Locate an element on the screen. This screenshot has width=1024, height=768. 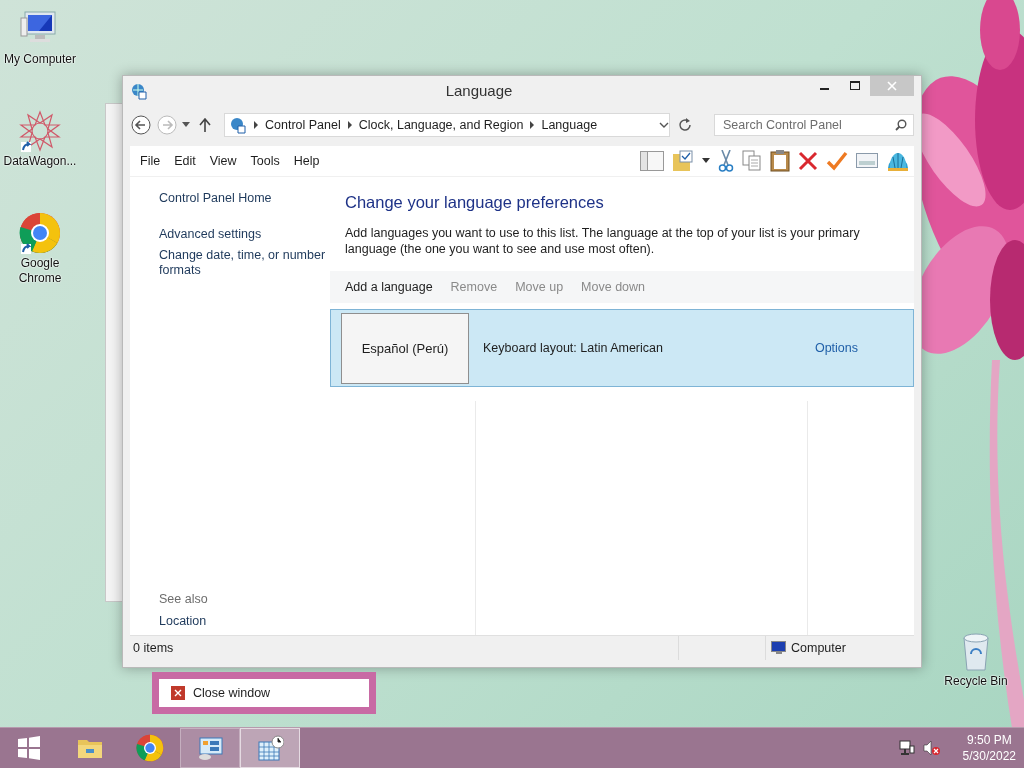
sidebar-link: Change date, time, or number formats is located at coordinates (244, 263).